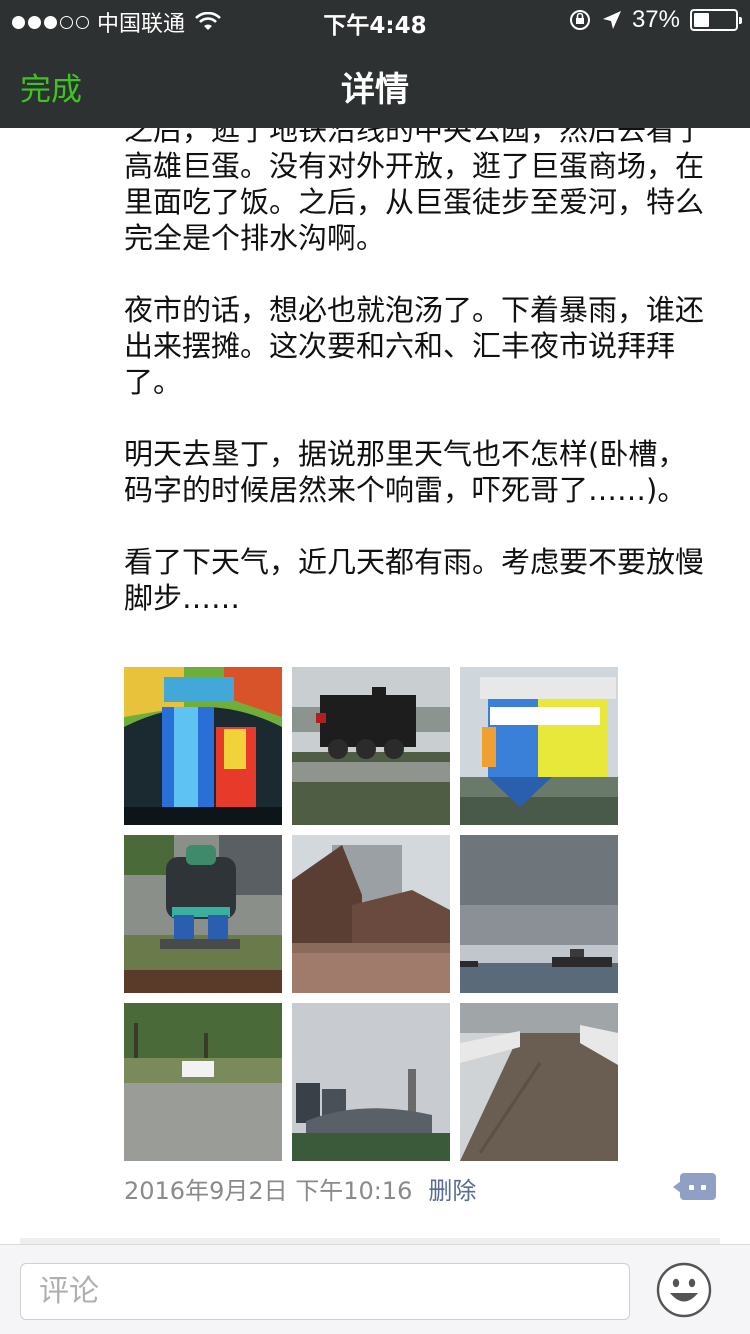  Describe the element at coordinates (694, 1186) in the screenshot. I see `comment-options-icon` at that location.